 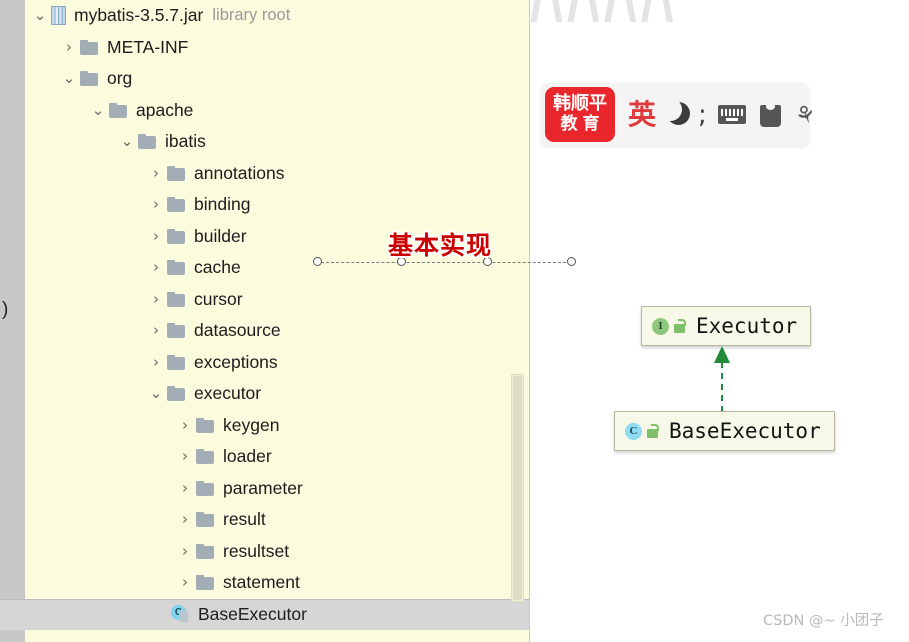 I want to click on punctuation-mode-button: ;, so click(x=702, y=115).